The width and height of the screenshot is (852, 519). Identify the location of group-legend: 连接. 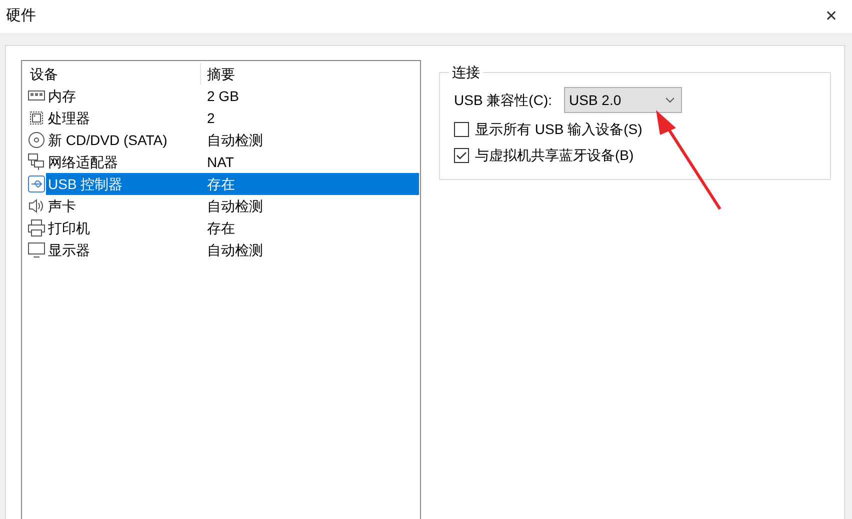
(466, 72).